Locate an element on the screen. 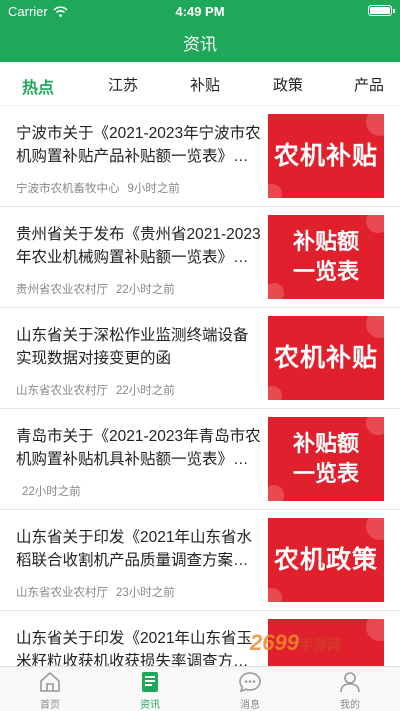 The image size is (400, 711). tabbar-news: 资讯 is located at coordinates (150, 690).